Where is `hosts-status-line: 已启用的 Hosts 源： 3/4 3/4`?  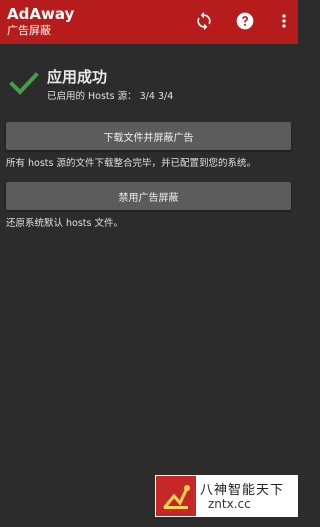
hosts-status-line: 已启用的 Hosts 源： 3/4 3/4 is located at coordinates (110, 96).